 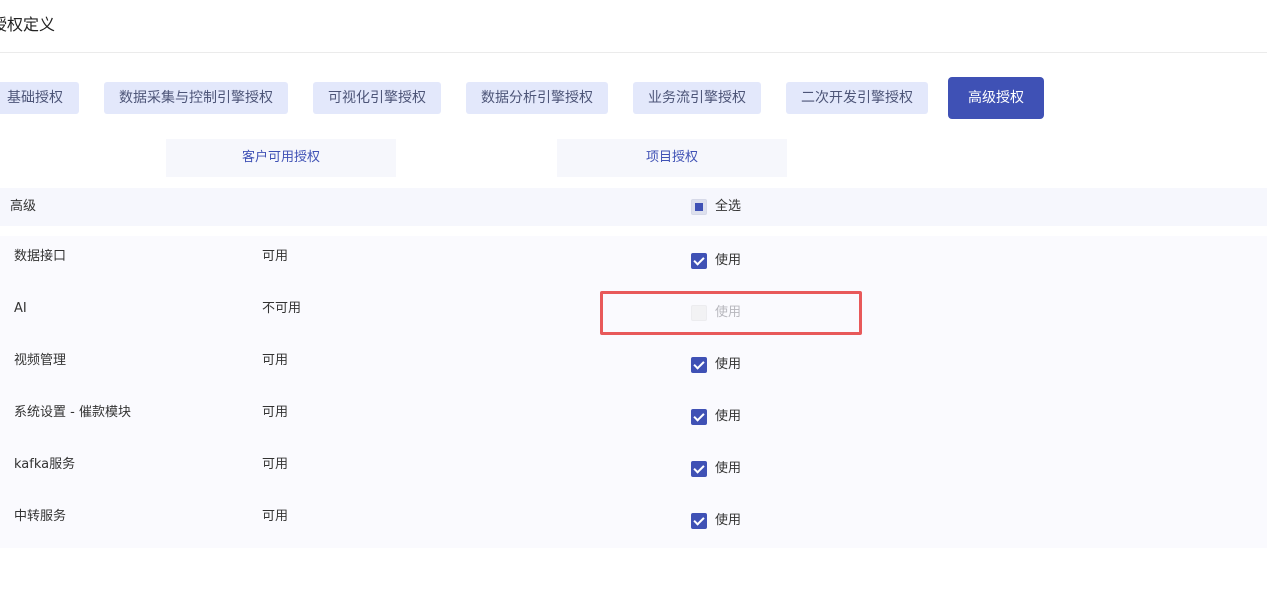 I want to click on row-name: 数据接口, so click(x=40, y=256).